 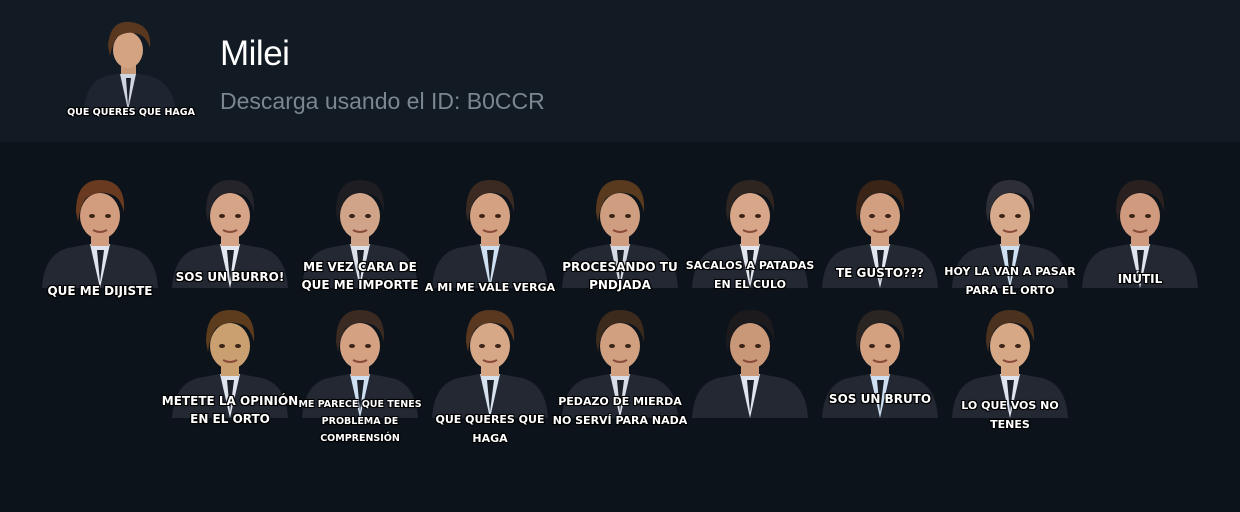 What do you see at coordinates (620, 240) in the screenshot?
I see `sticker-item: PROCESANDO TU PNDJADA` at bounding box center [620, 240].